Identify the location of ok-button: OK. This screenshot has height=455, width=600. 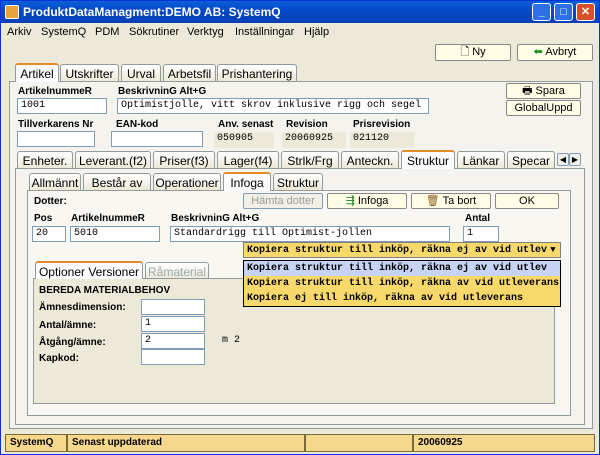
(527, 201).